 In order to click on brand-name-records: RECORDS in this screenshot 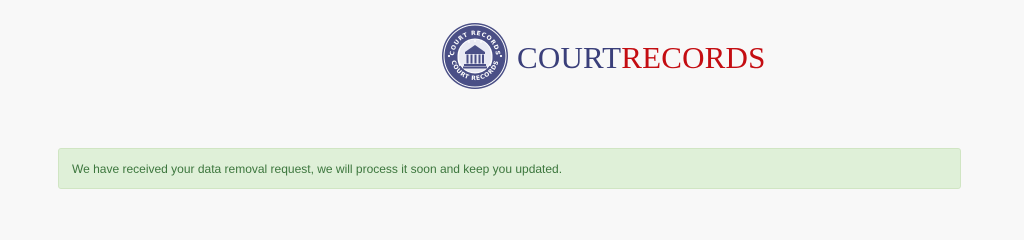, I will do `click(693, 57)`.